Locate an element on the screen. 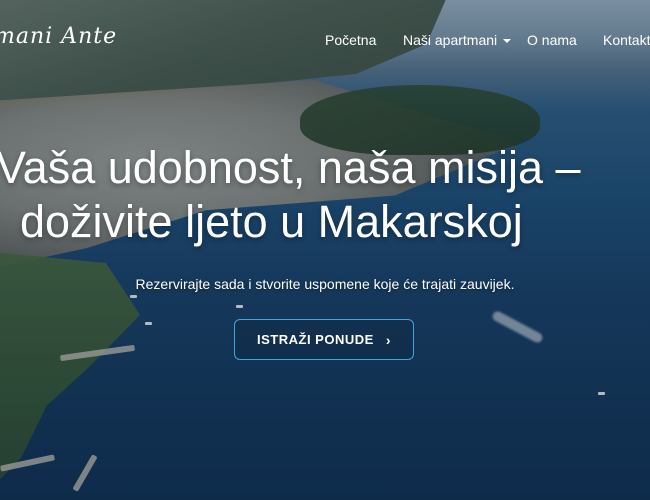 The width and height of the screenshot is (650, 500). brand-logo: mani Ante is located at coordinates (58, 36).